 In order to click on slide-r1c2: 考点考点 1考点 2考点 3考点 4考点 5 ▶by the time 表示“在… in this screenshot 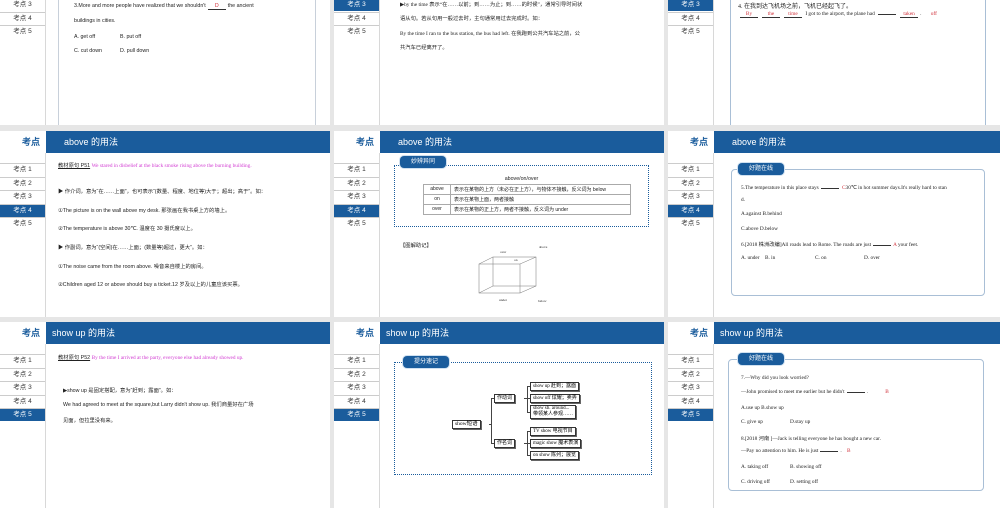, I will do `click(499, 62)`.